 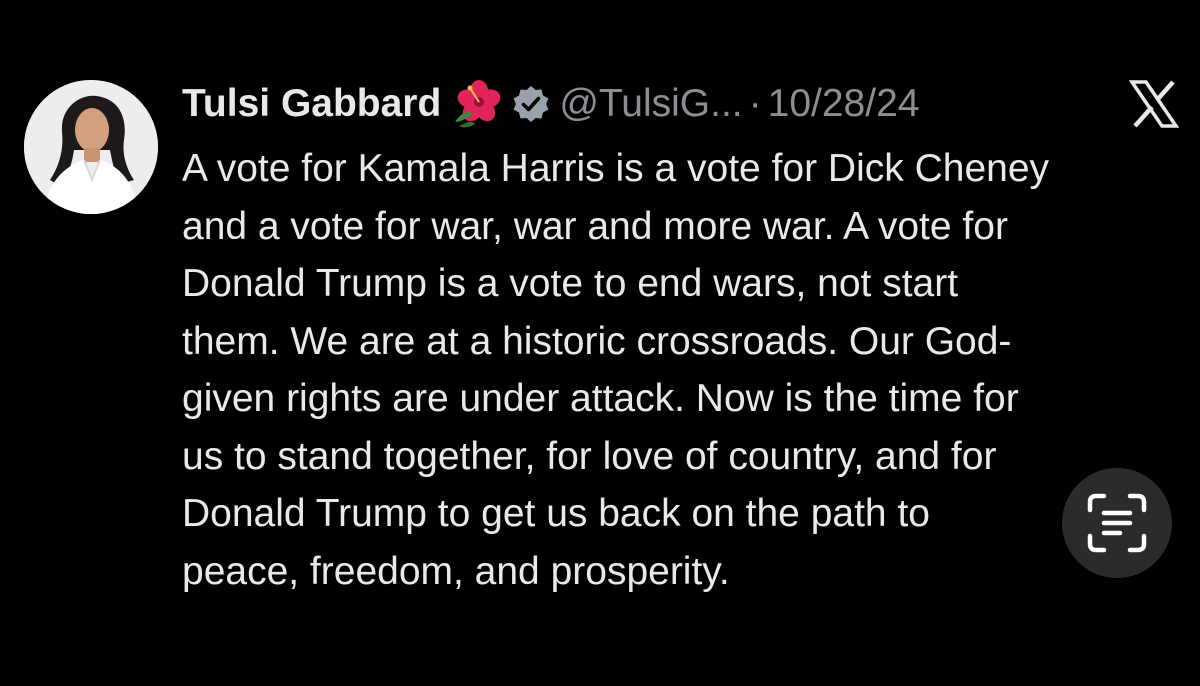 I want to click on avatar-image, so click(x=91, y=147).